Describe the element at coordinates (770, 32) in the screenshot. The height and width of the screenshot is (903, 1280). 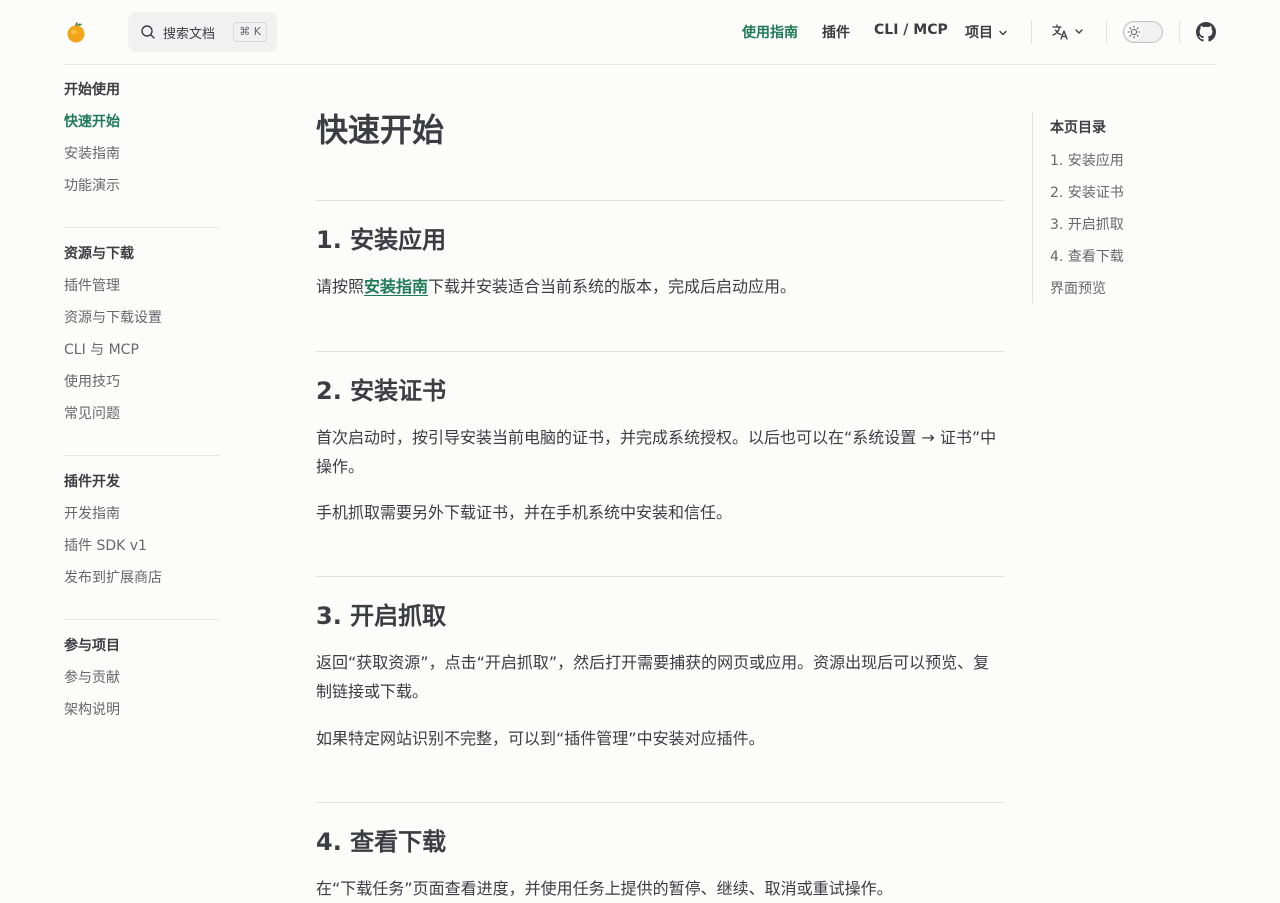
I see `nav-guide: 使用指南` at that location.